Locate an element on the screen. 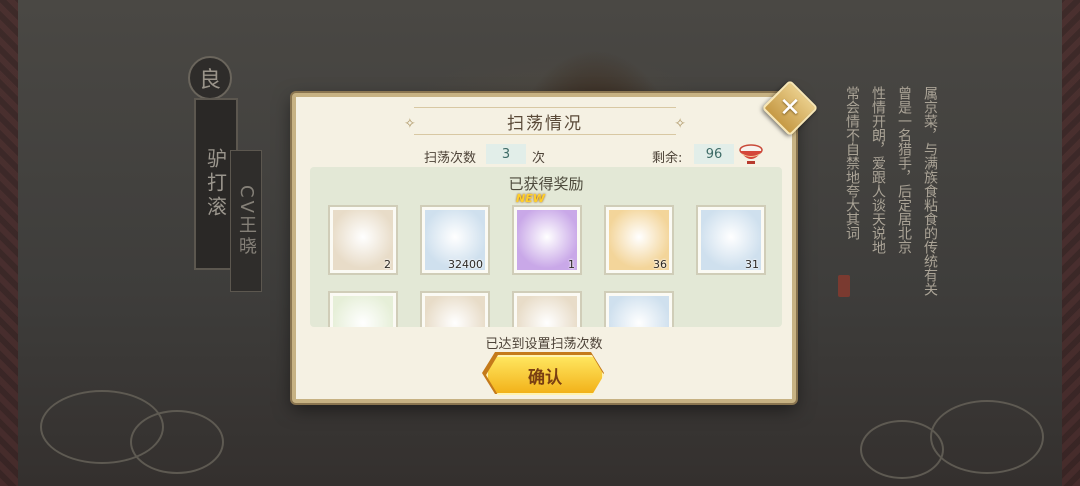  sweep-count-value: 3 is located at coordinates (506, 154).